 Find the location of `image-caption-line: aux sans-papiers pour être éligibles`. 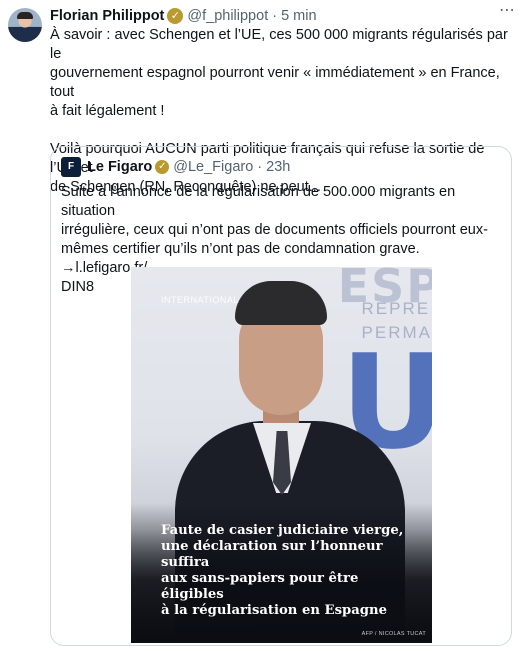

image-caption-line: aux sans-papiers pour être éligibles is located at coordinates (260, 586).